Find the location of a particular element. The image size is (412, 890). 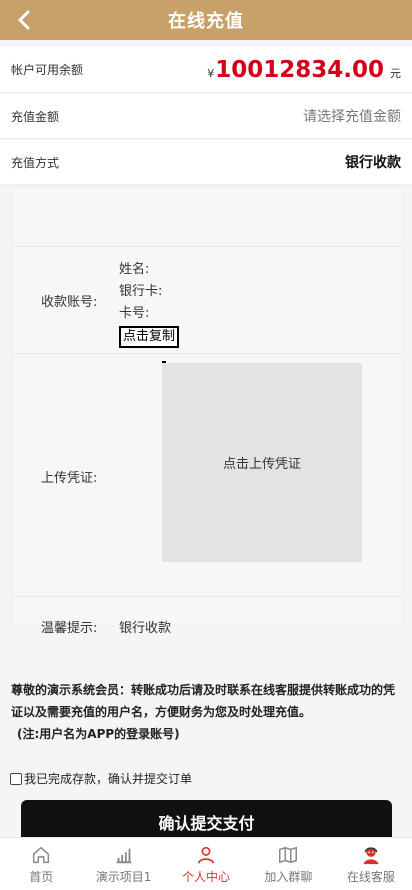

currency-symbol: ¥ is located at coordinates (211, 73).